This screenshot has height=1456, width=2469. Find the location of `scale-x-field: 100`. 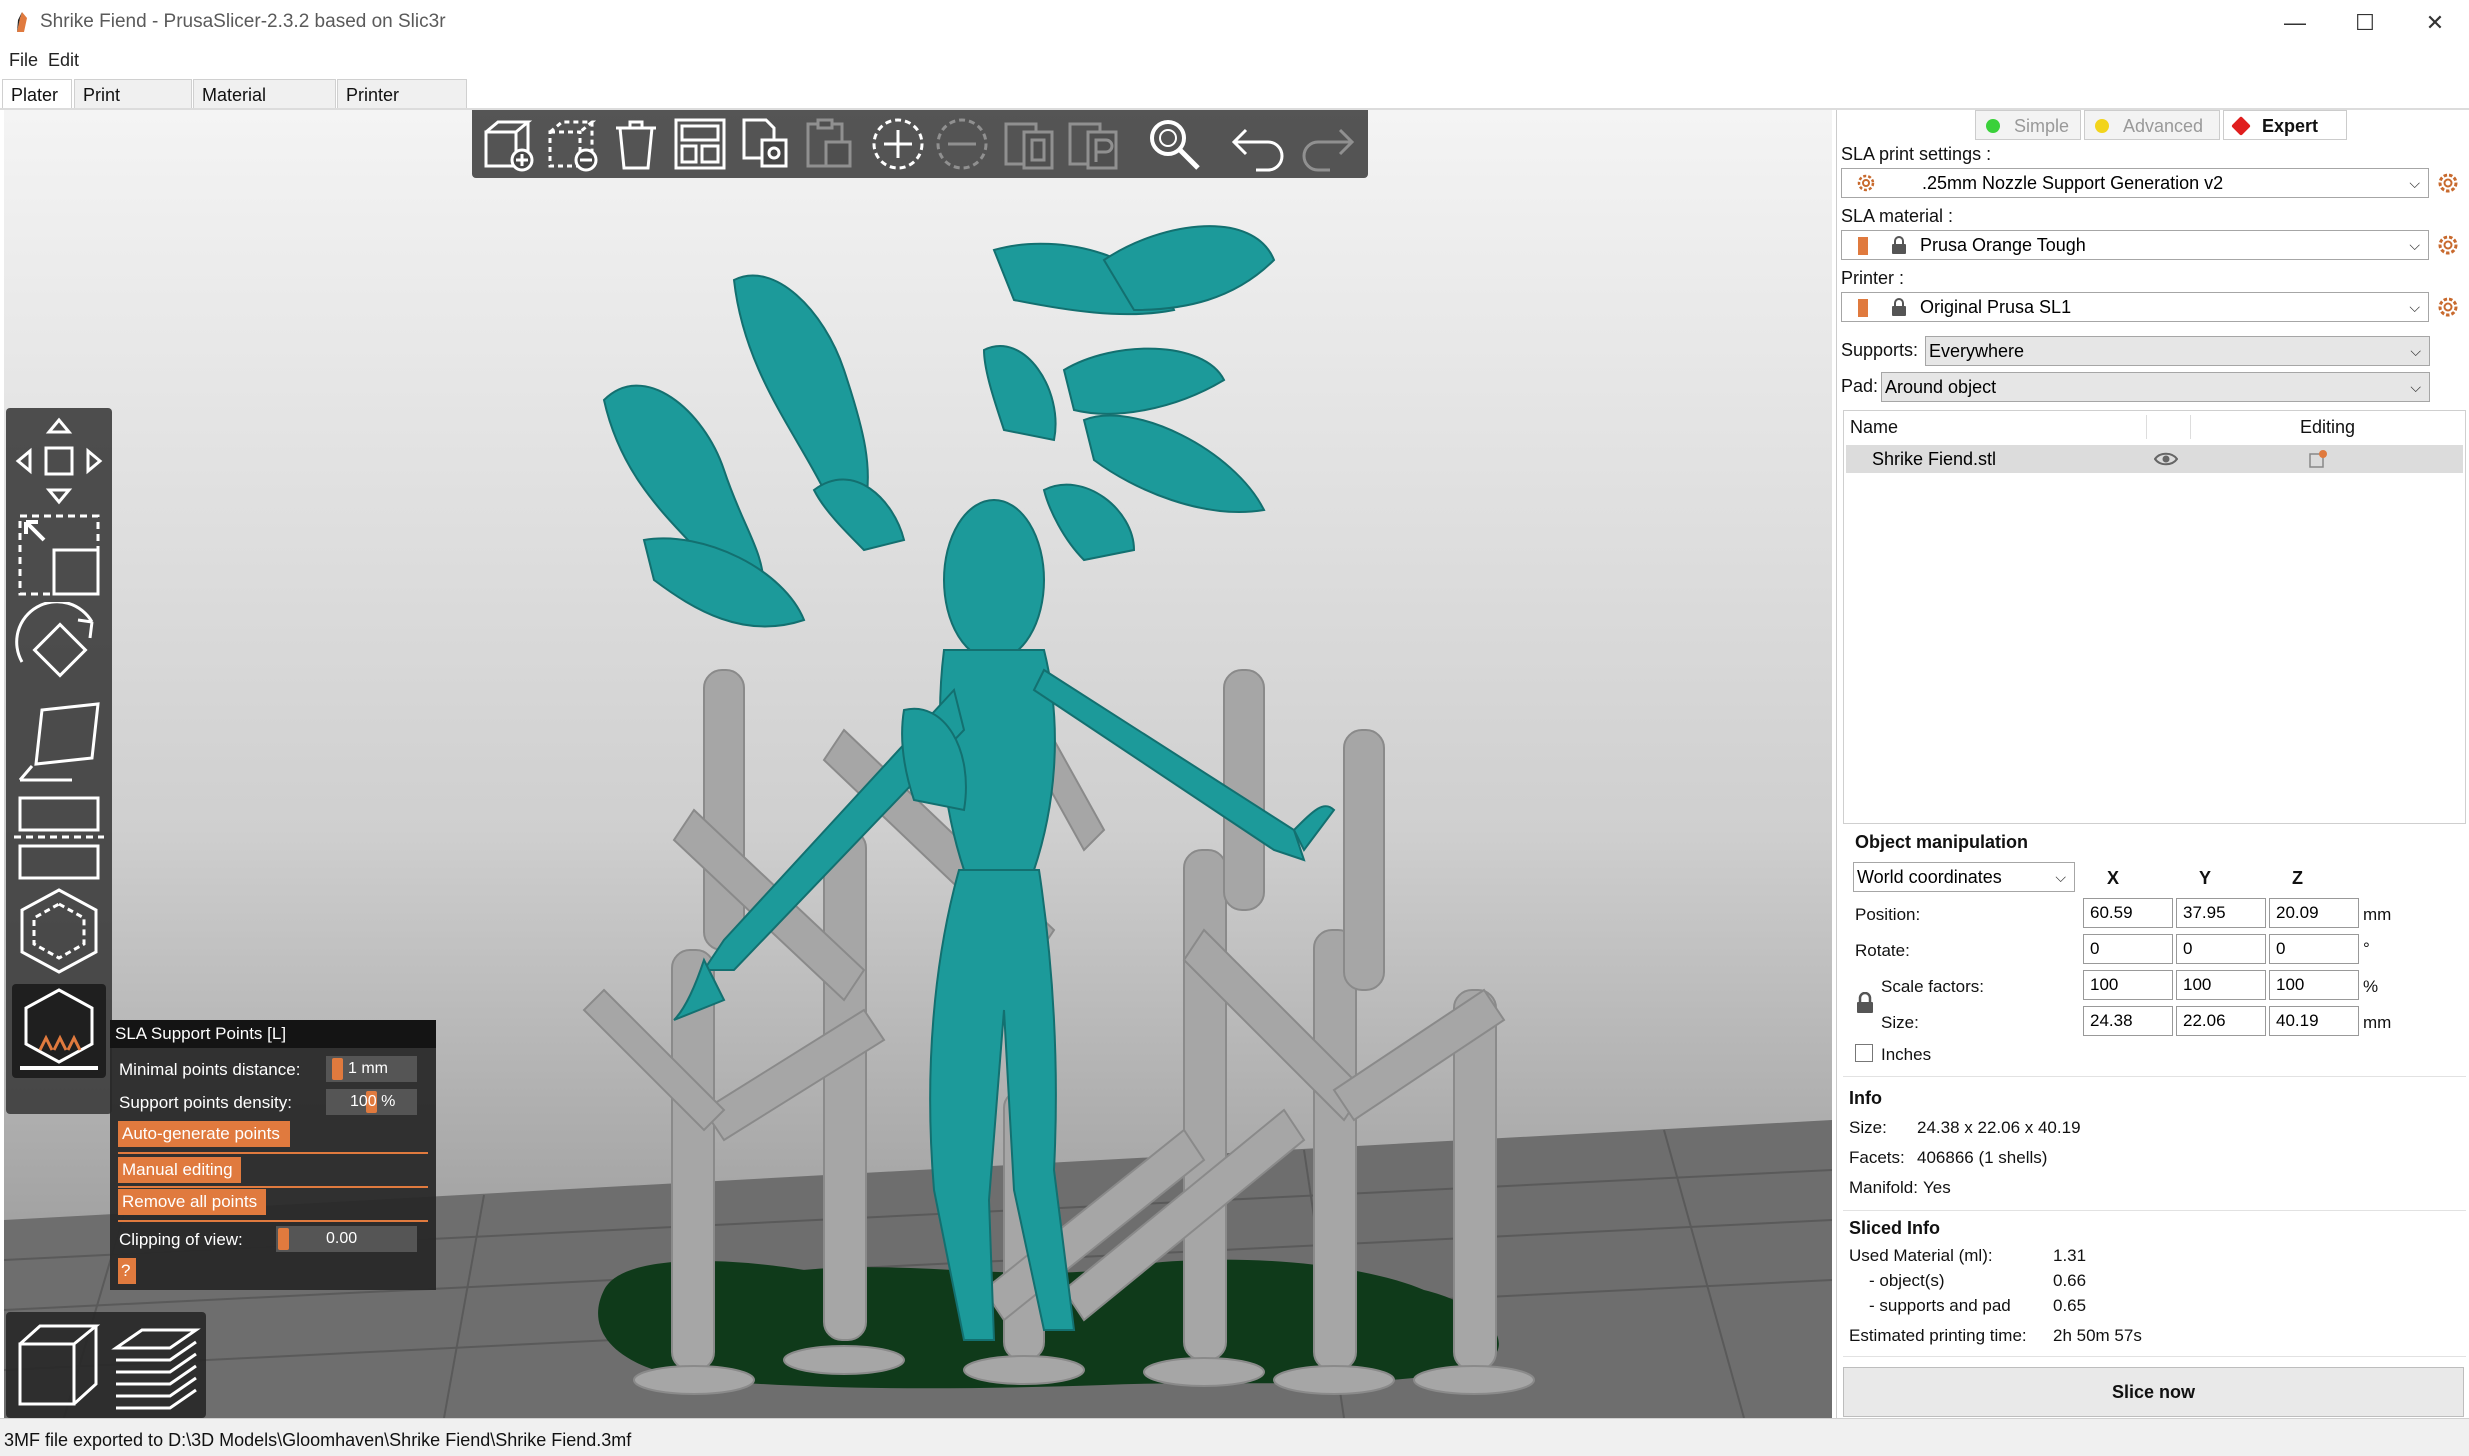

scale-x-field: 100 is located at coordinates (2128, 985).